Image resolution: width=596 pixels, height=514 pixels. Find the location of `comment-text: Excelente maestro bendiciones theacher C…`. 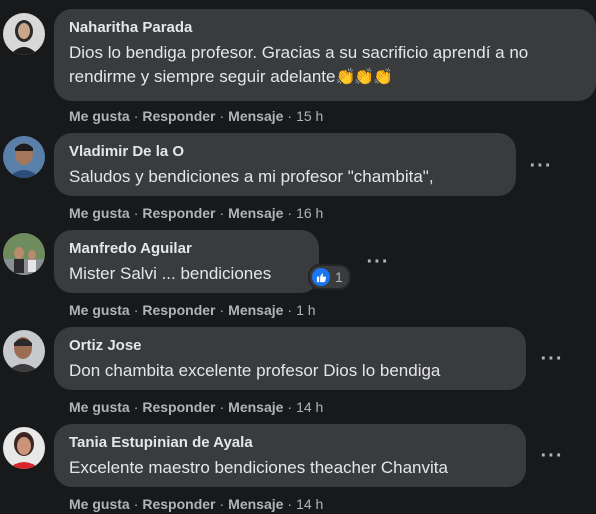

comment-text: Excelente maestro bendiciones theacher C… is located at coordinates (258, 467).